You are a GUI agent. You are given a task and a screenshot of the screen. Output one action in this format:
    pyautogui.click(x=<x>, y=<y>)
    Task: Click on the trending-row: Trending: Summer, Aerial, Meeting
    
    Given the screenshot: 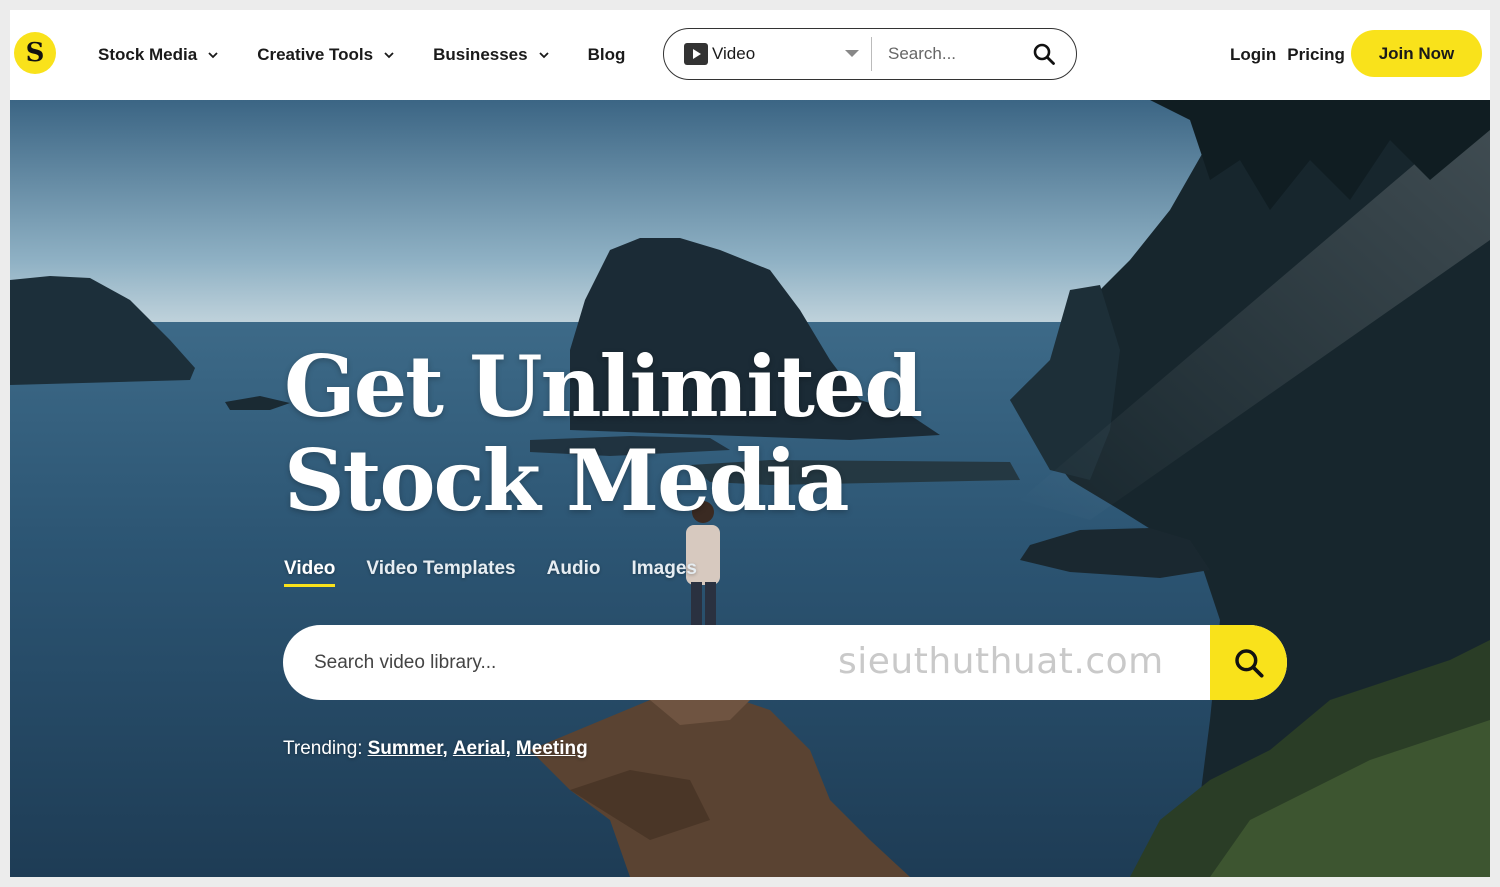 What is the action you would take?
    pyautogui.click(x=435, y=749)
    